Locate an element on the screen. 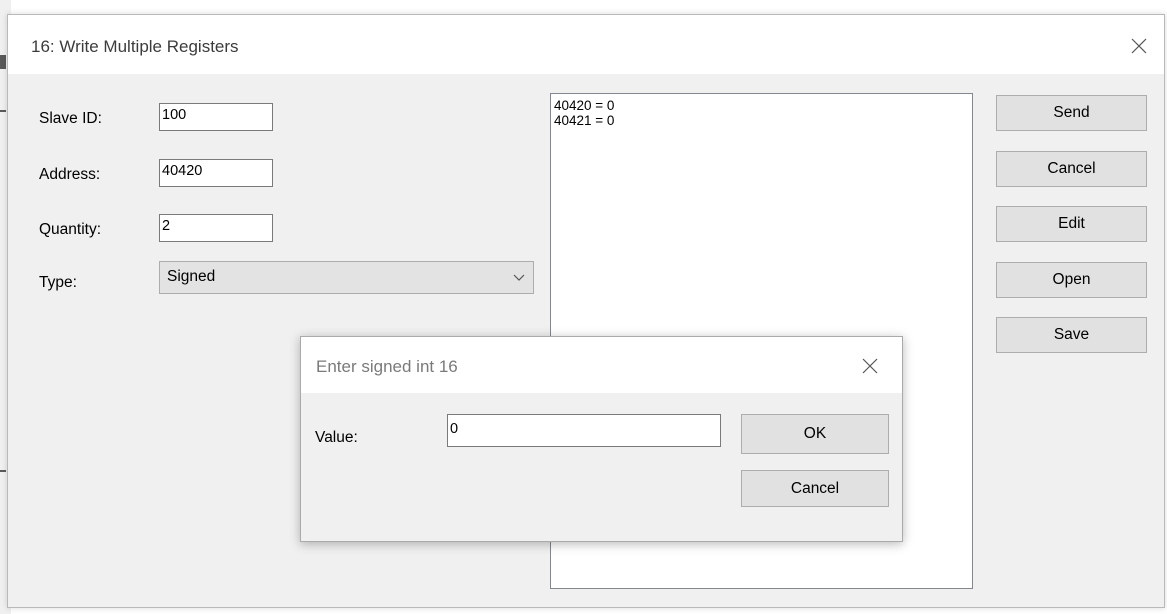 The height and width of the screenshot is (614, 1167). register-list-item: 40420 = 0 is located at coordinates (763, 105).